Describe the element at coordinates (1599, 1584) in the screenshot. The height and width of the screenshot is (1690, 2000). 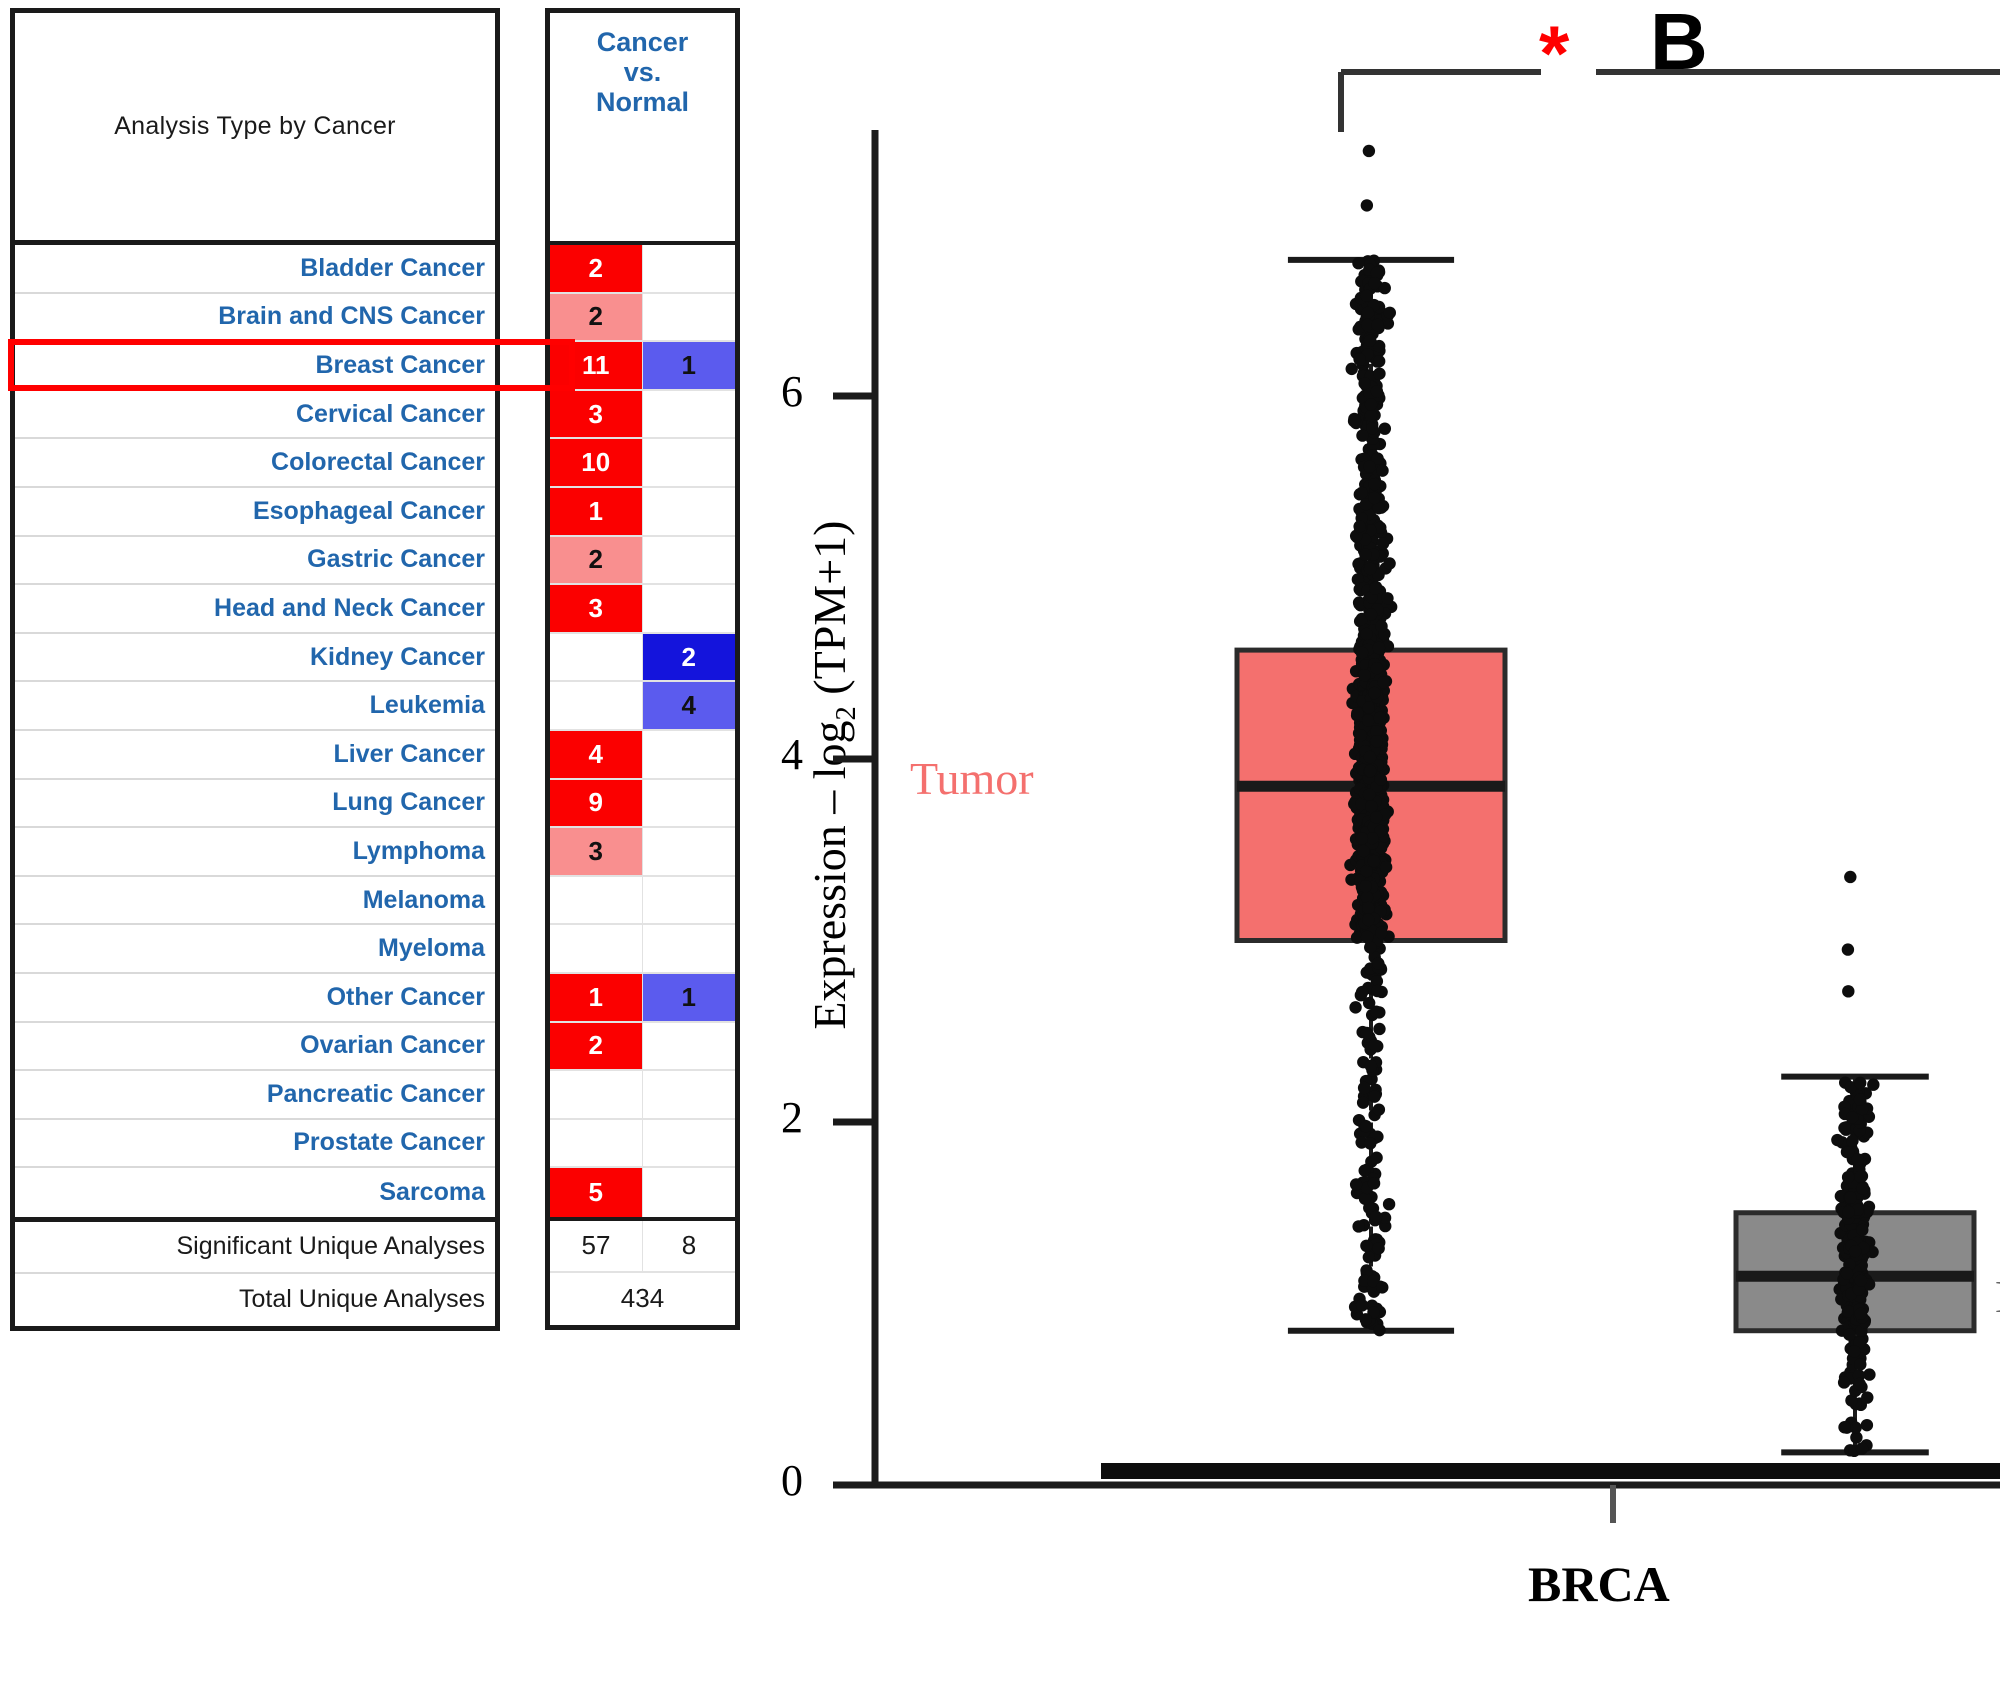
I see `x-axis-label: BRCA` at that location.